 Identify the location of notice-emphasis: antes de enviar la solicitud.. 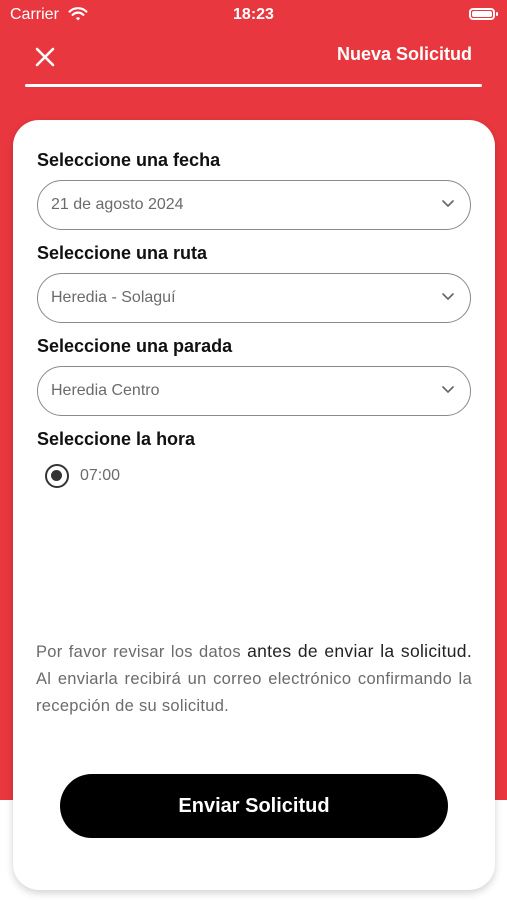
(359, 651).